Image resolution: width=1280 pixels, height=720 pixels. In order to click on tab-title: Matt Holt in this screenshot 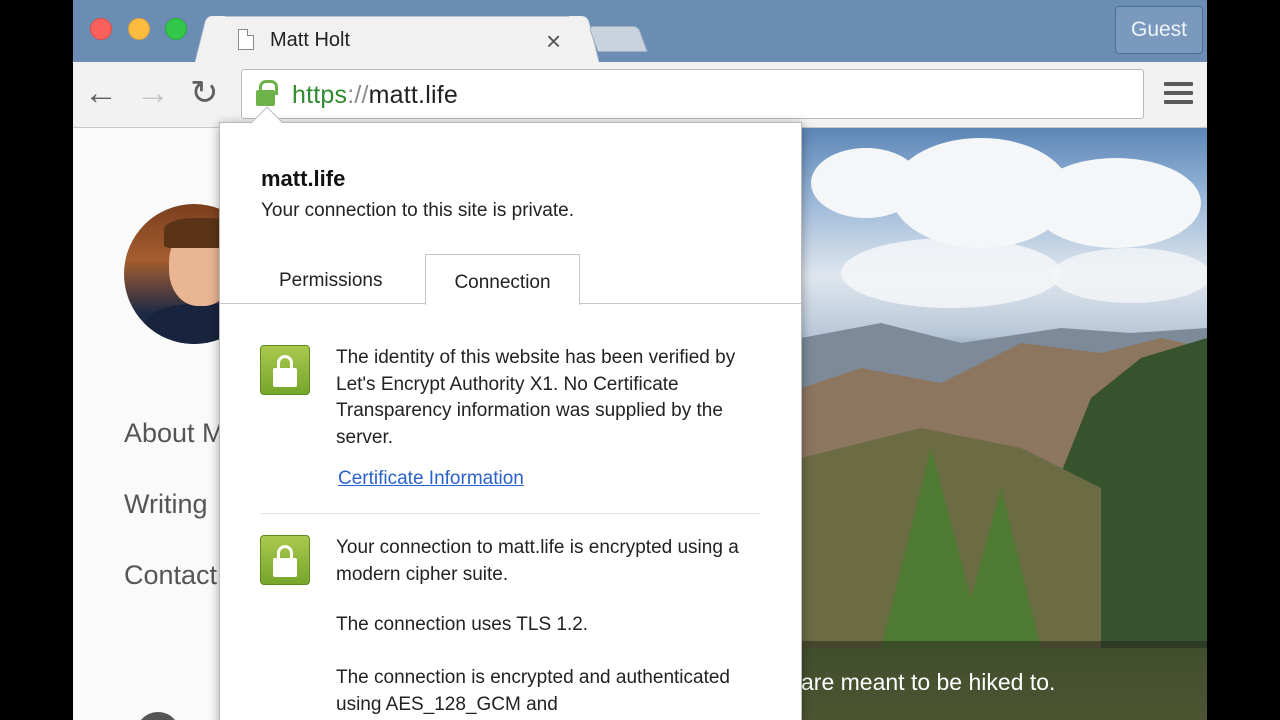, I will do `click(310, 40)`.